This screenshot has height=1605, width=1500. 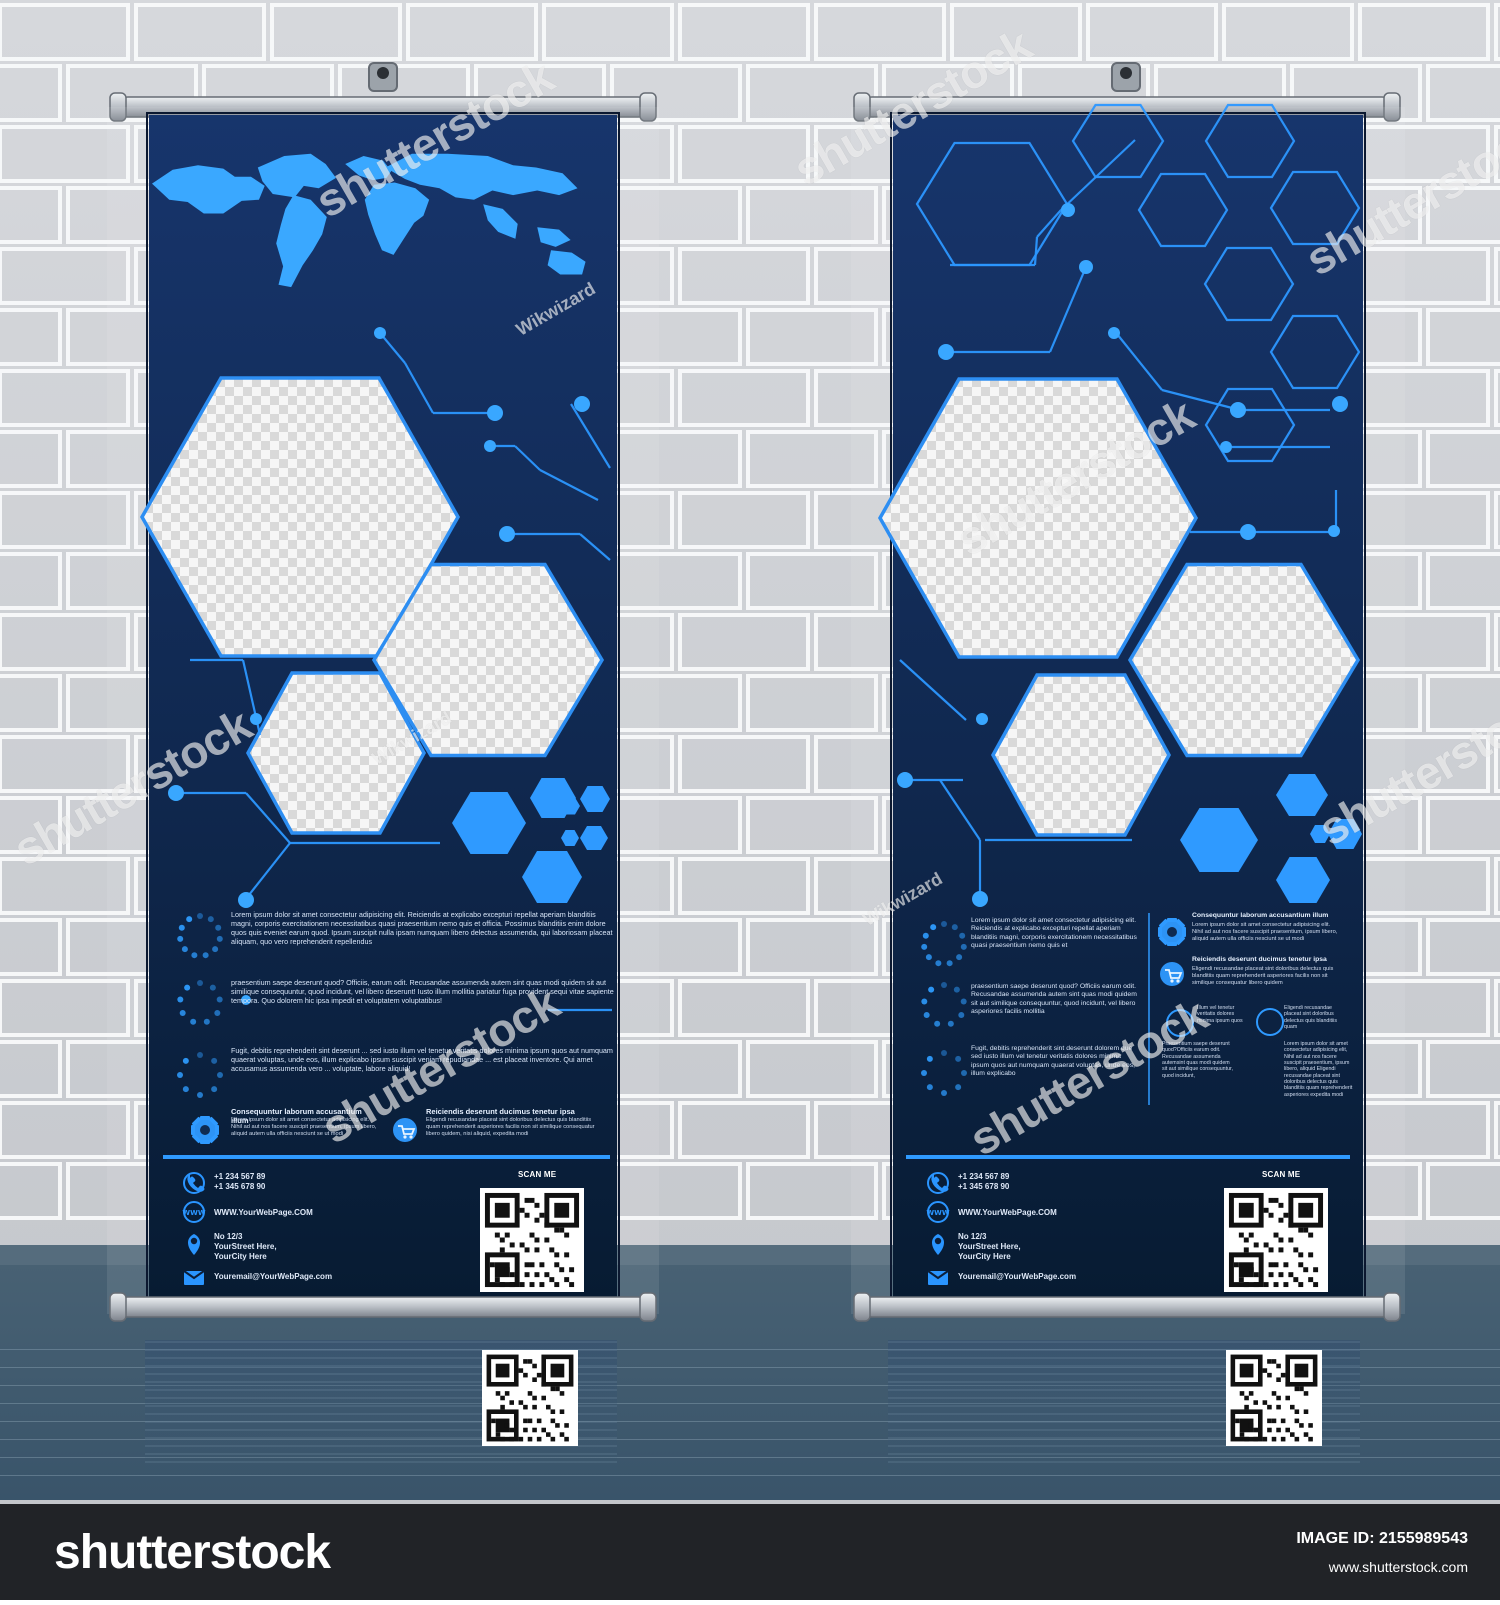 What do you see at coordinates (500, 1111) in the screenshot?
I see `left-feature-2-title: Reiciendis deserunt ducimus tenetur ipsa` at bounding box center [500, 1111].